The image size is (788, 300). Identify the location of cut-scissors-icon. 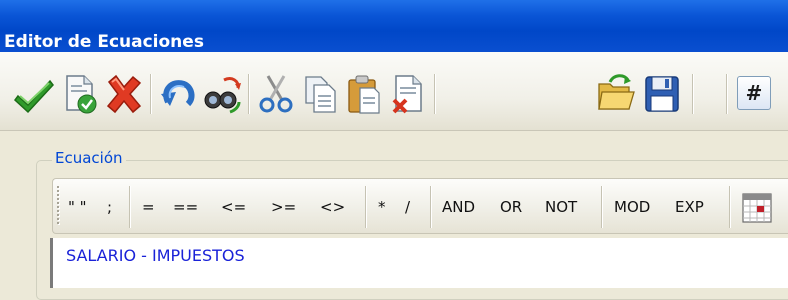
(276, 94).